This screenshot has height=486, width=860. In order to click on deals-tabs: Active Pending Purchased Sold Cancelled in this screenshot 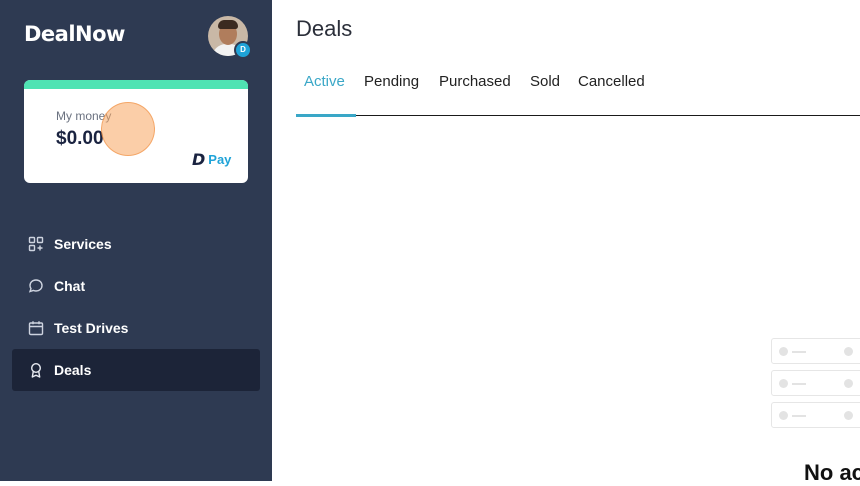, I will do `click(578, 88)`.